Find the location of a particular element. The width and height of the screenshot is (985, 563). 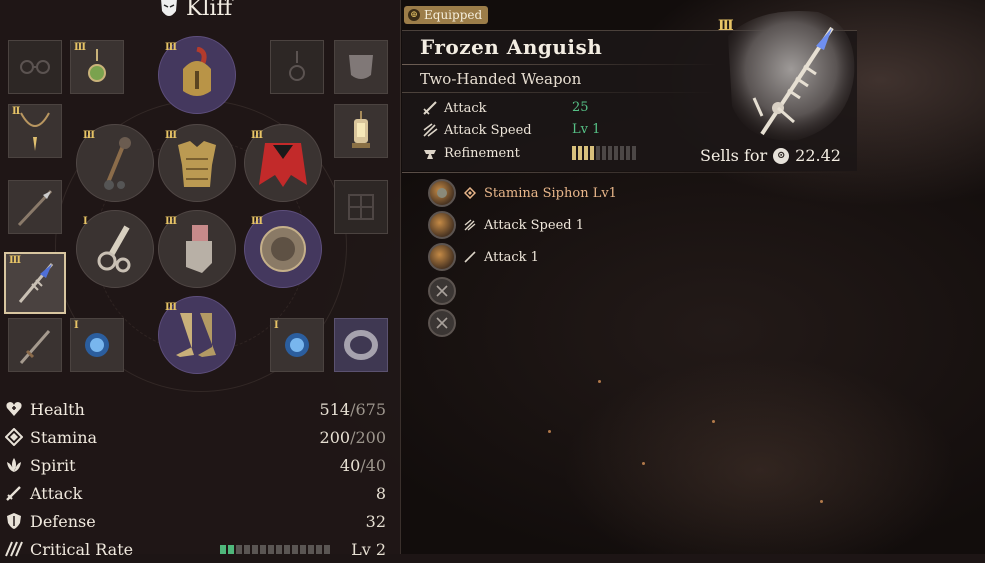

stat-value: 200/200 is located at coordinates (352, 437).